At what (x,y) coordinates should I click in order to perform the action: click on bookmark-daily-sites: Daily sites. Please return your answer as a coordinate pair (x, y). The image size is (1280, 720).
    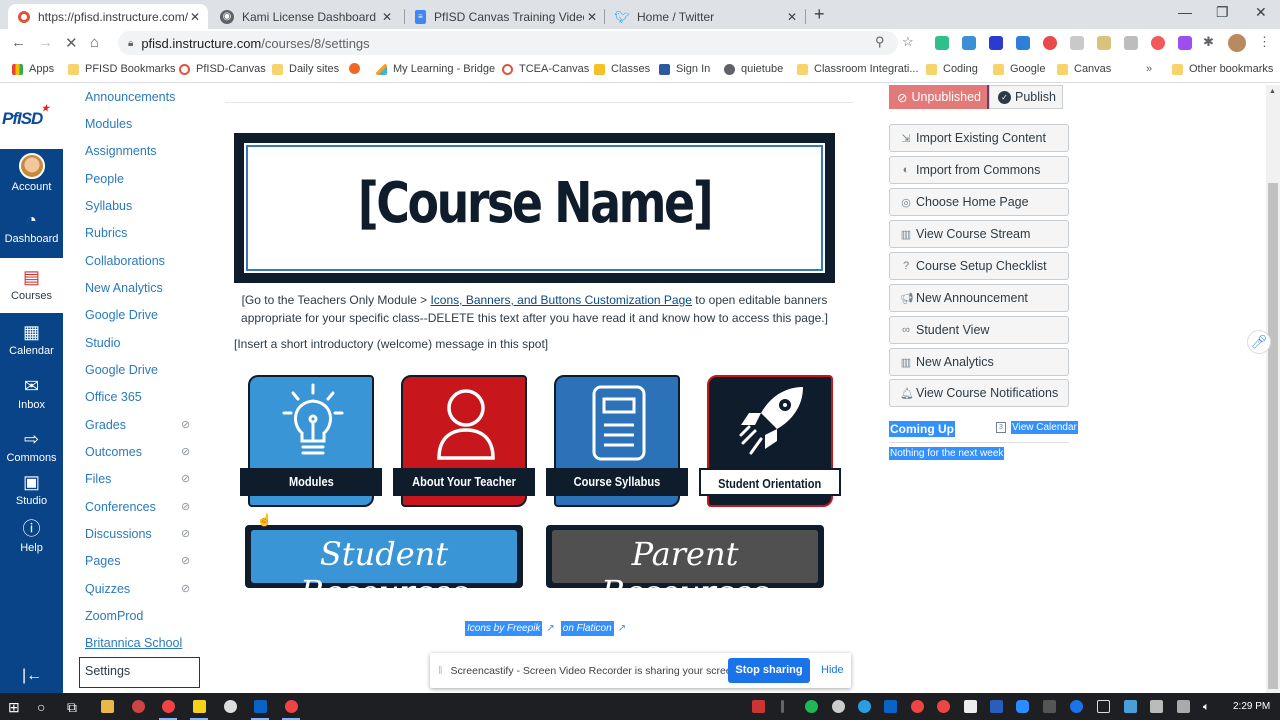
    Looking at the image, I should click on (305, 69).